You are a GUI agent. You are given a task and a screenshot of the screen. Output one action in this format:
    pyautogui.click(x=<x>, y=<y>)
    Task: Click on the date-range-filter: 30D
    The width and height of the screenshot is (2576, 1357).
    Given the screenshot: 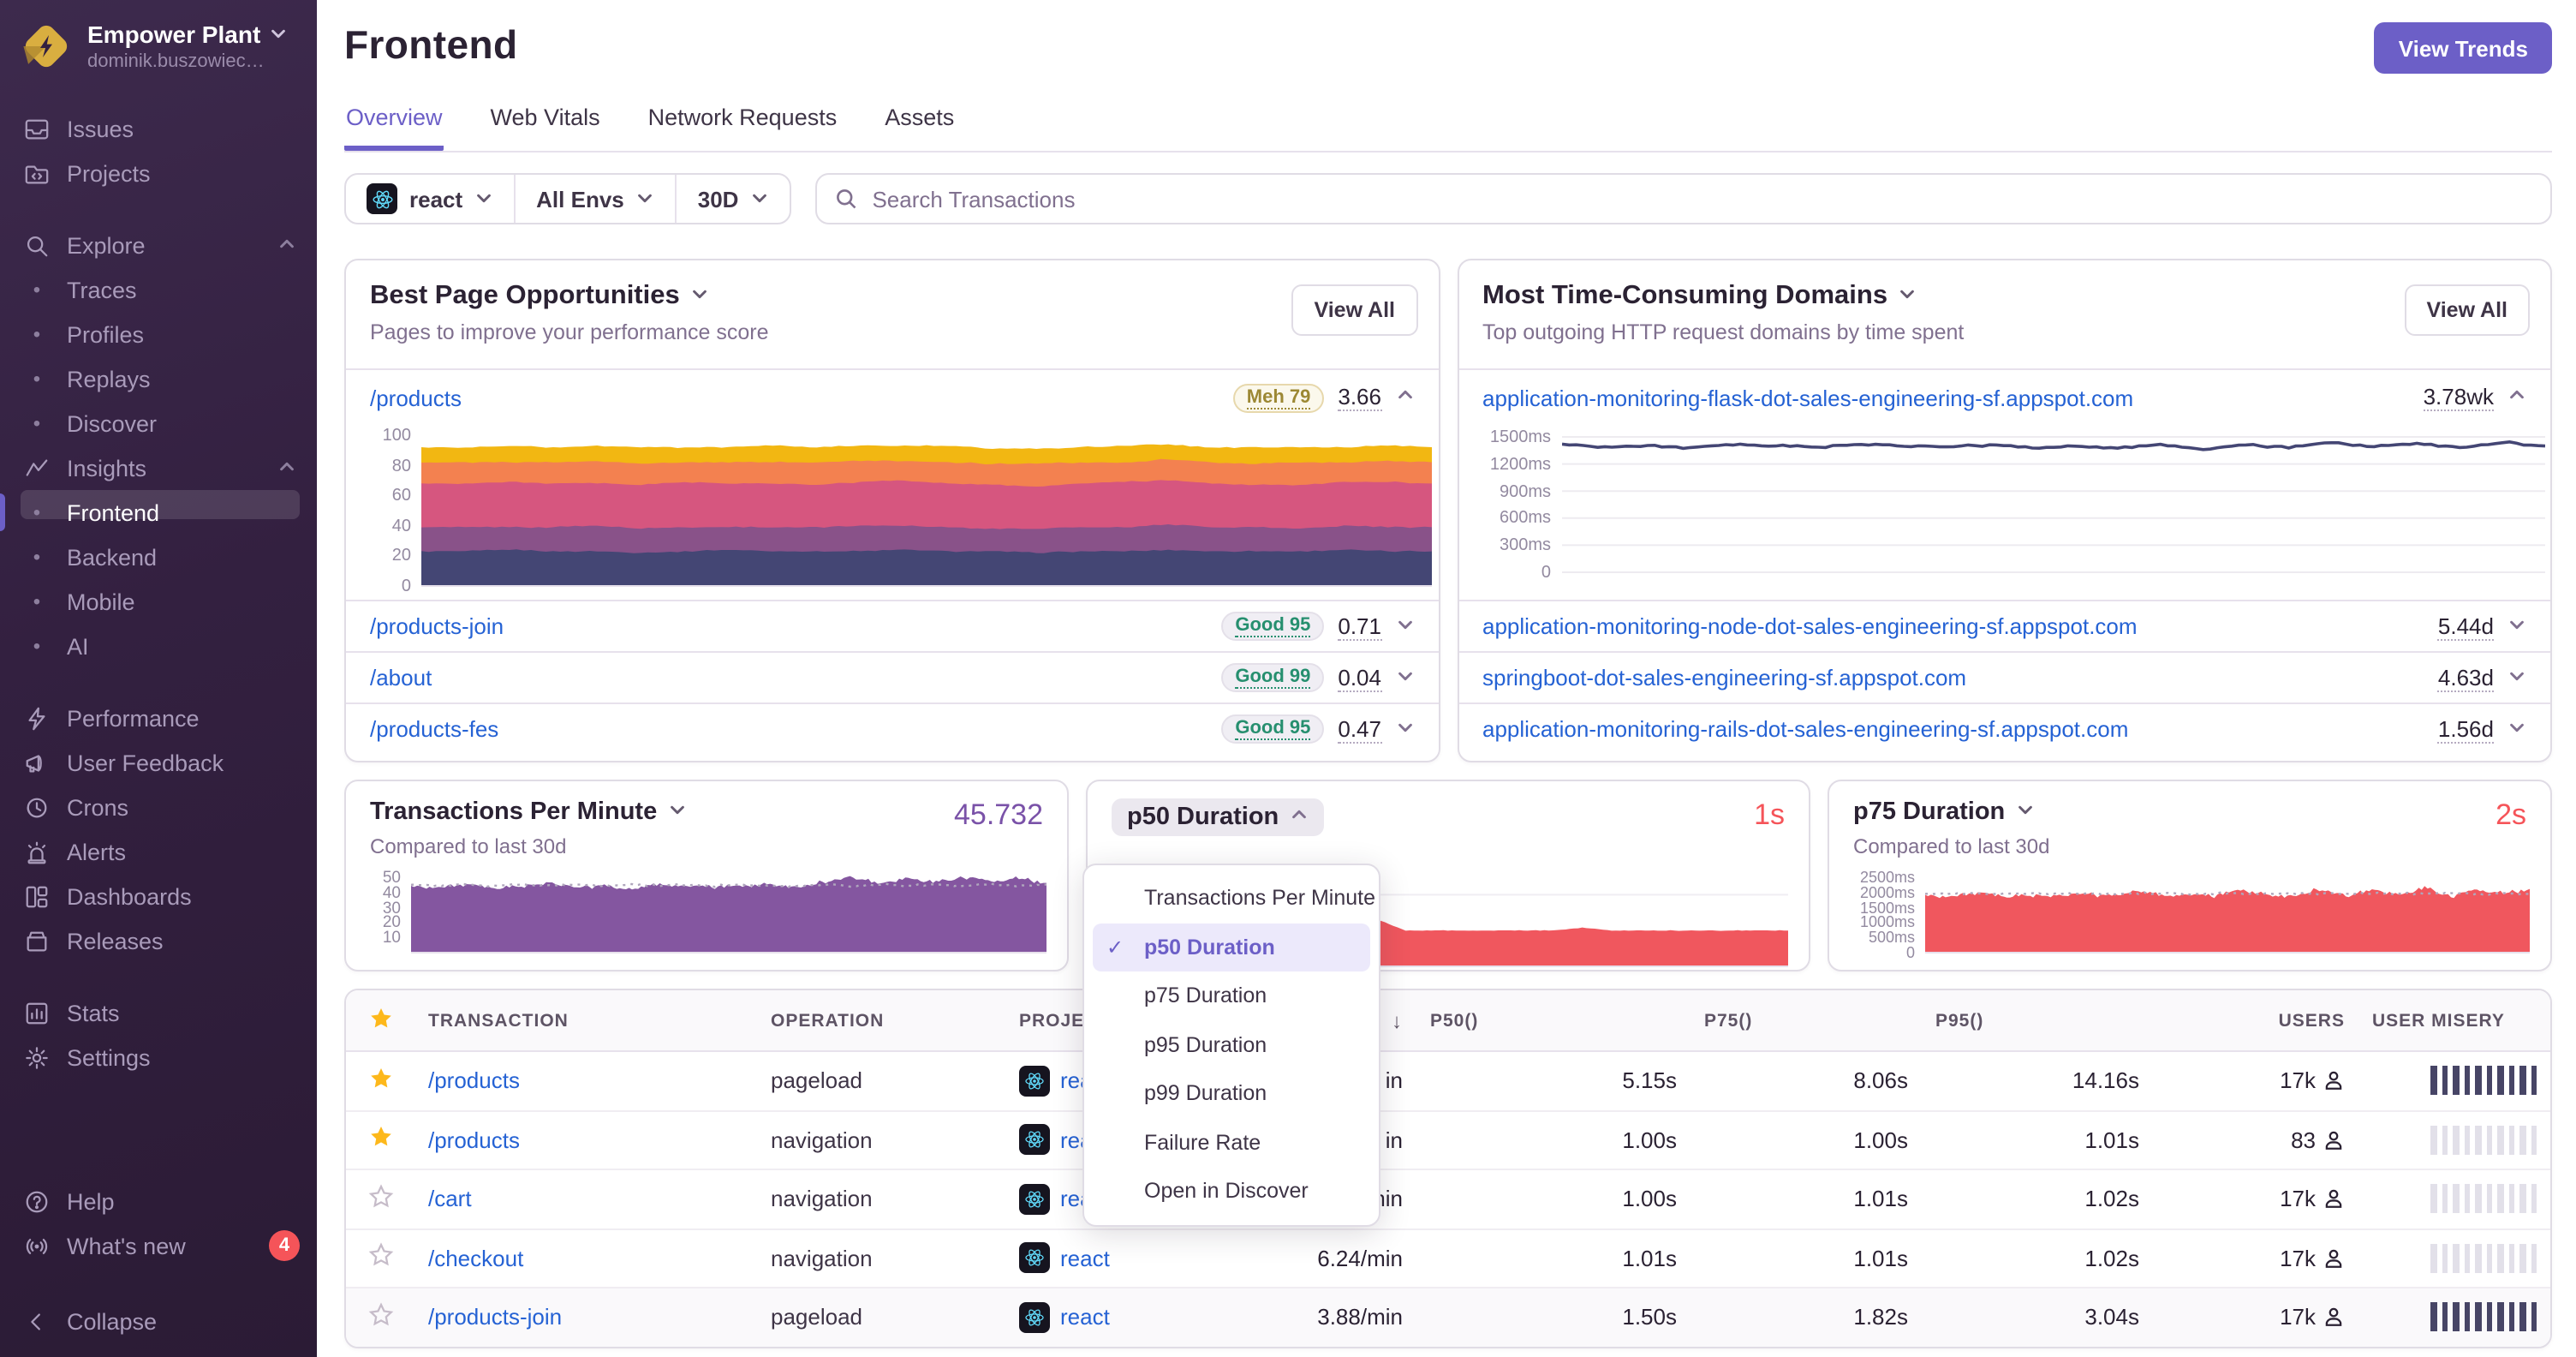 What is the action you would take?
    pyautogui.click(x=732, y=199)
    